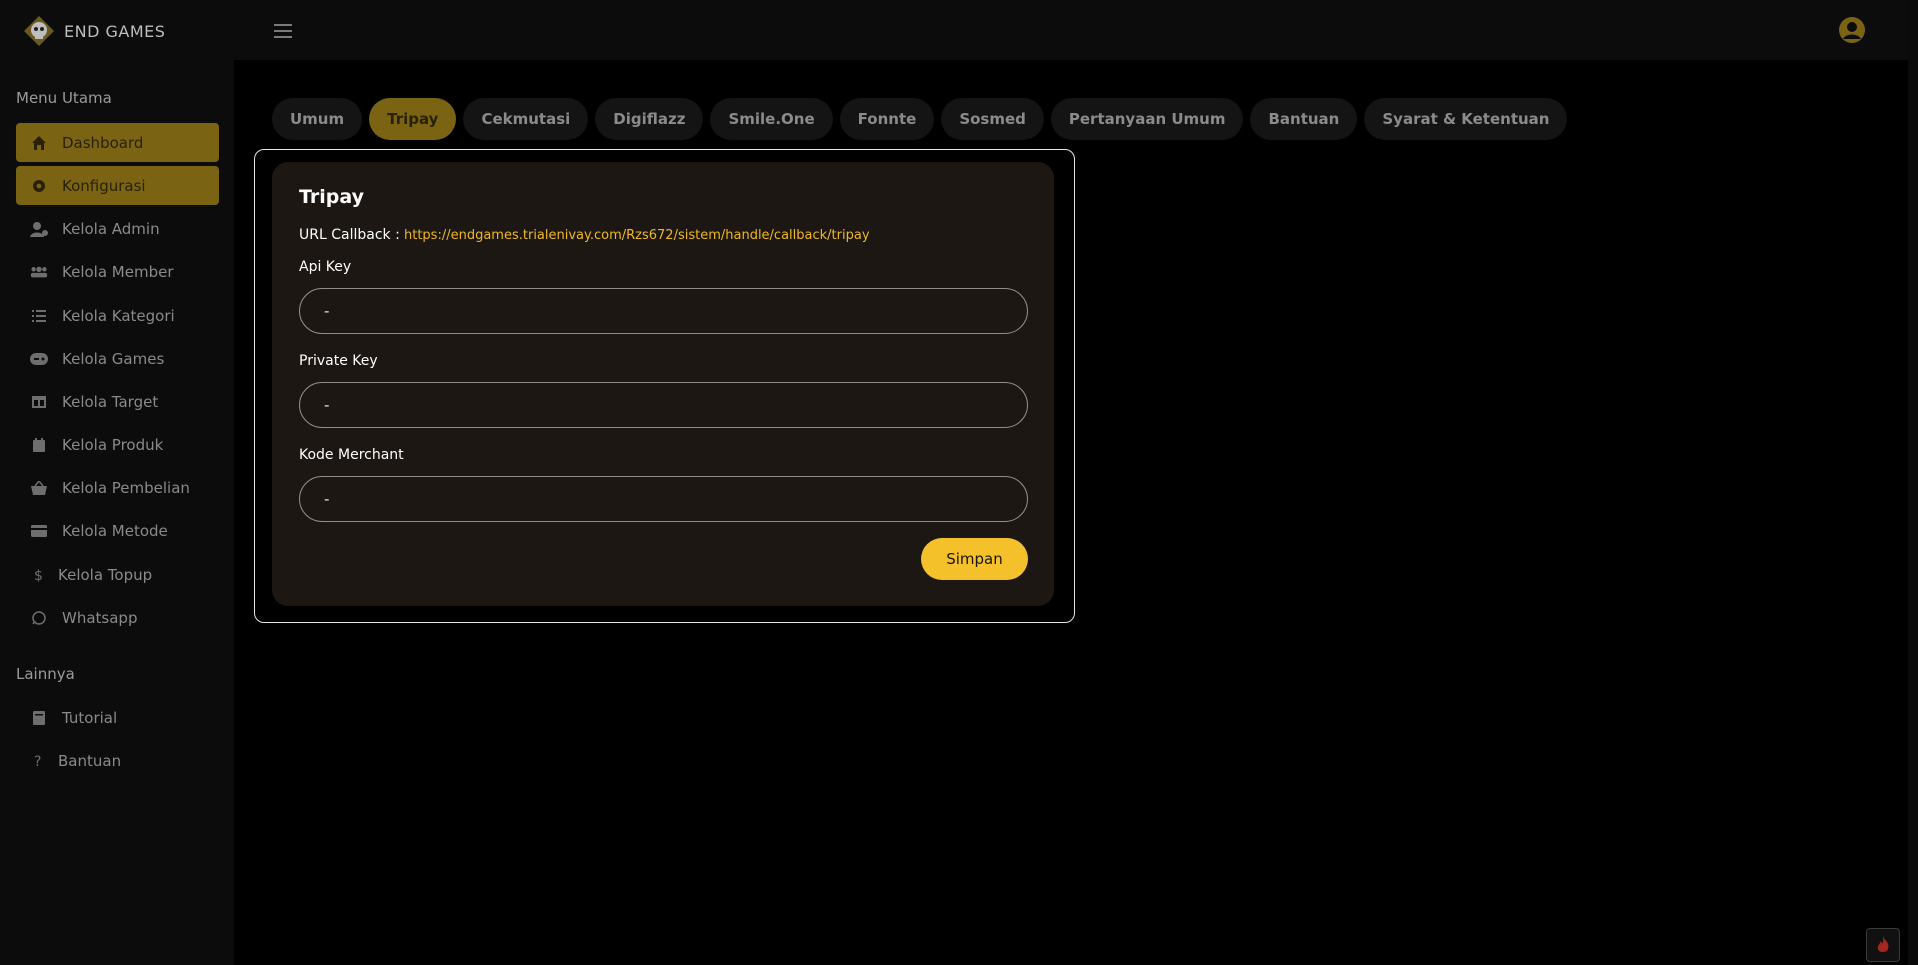 This screenshot has height=965, width=1918. I want to click on top-bar: END GAMES, so click(954, 30).